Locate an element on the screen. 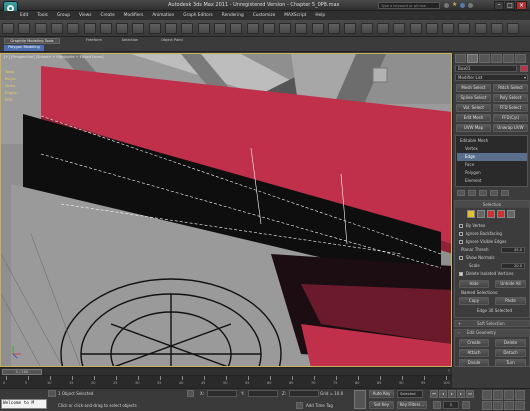 Image resolution: width=530 pixels, height=411 pixels. menu-item-customize: Customize is located at coordinates (264, 15).